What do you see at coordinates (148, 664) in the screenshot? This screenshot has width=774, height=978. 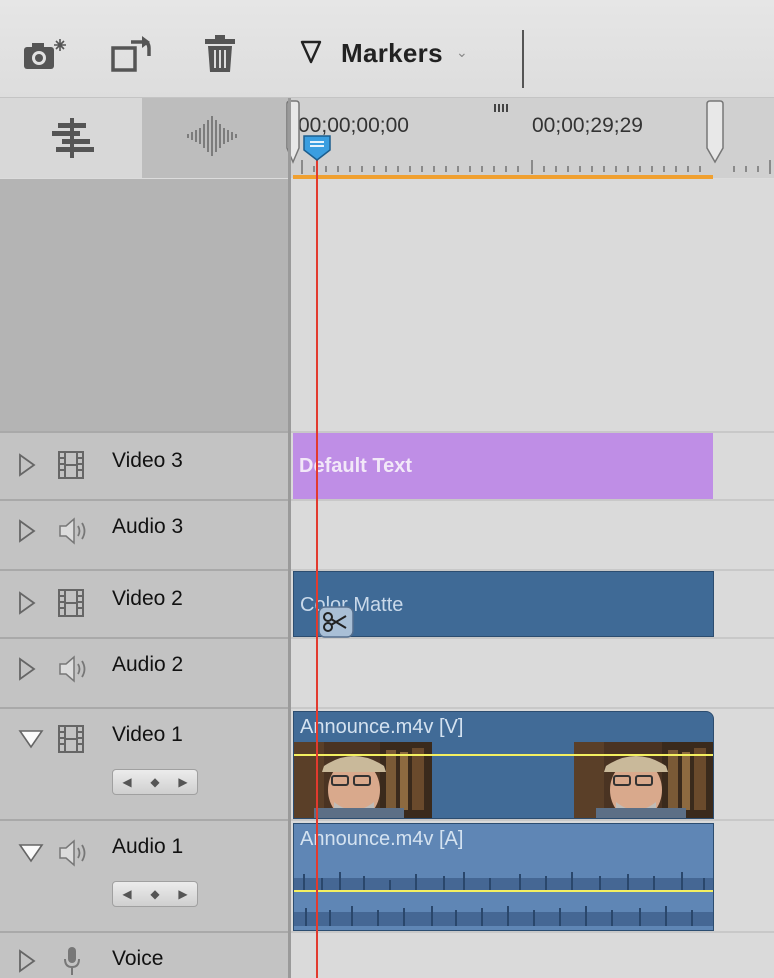 I see `track-name: Audio 2` at bounding box center [148, 664].